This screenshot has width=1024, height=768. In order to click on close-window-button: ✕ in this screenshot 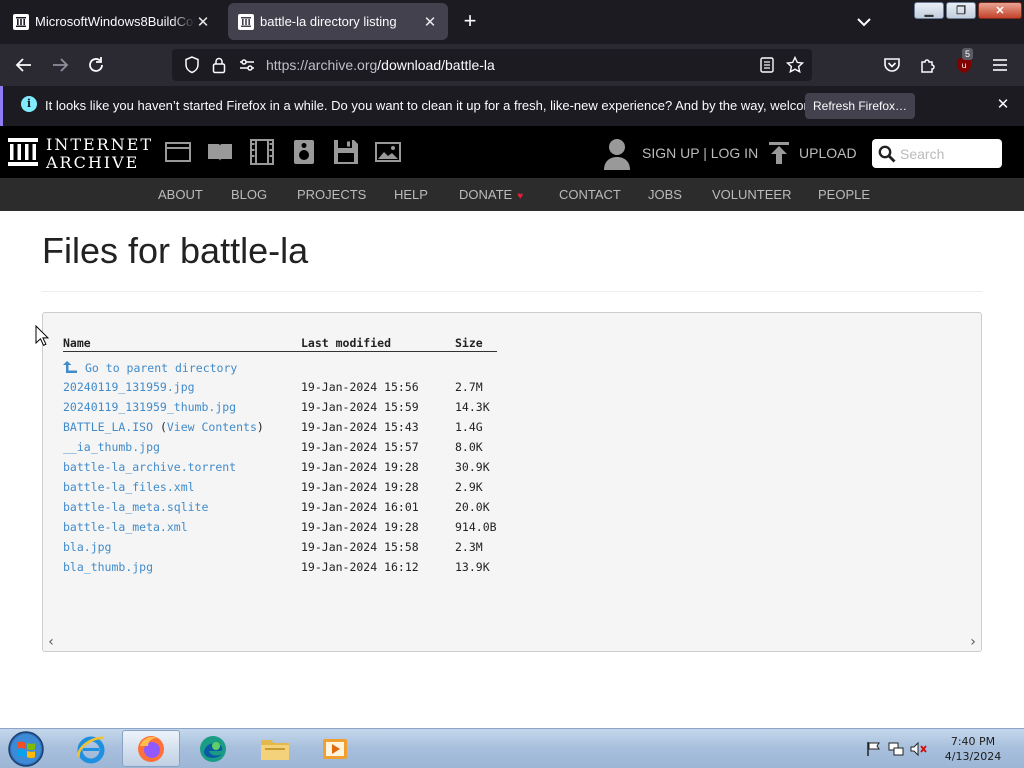, I will do `click(1000, 10)`.